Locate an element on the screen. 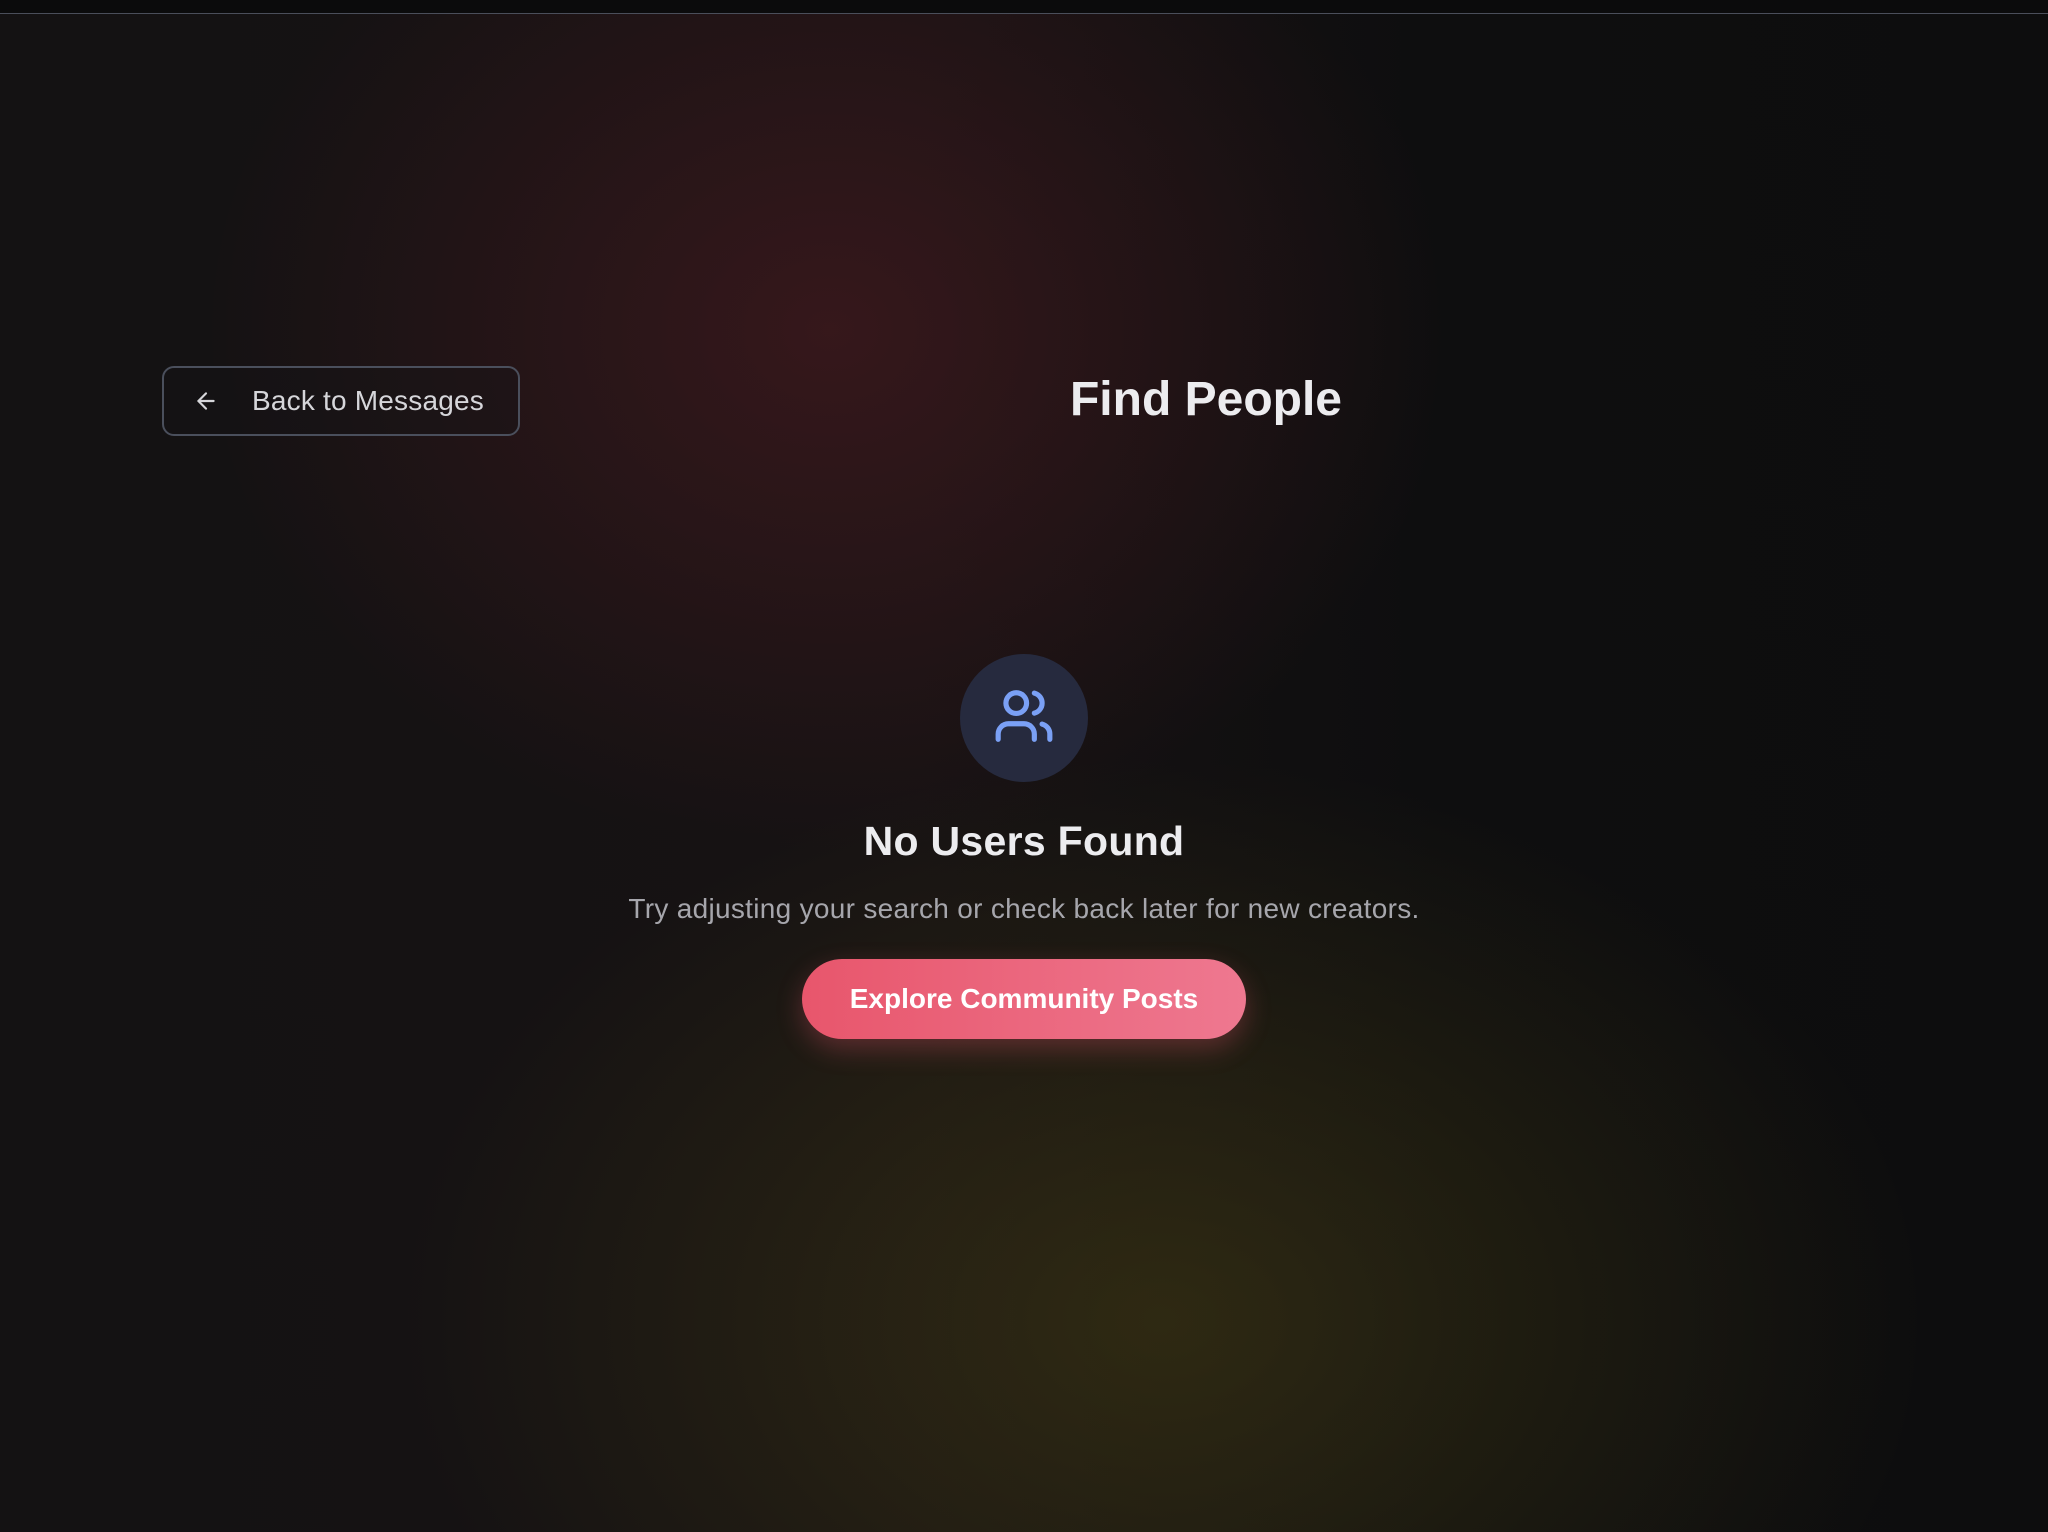  empty-state-heading: No Users Found is located at coordinates (1024, 841).